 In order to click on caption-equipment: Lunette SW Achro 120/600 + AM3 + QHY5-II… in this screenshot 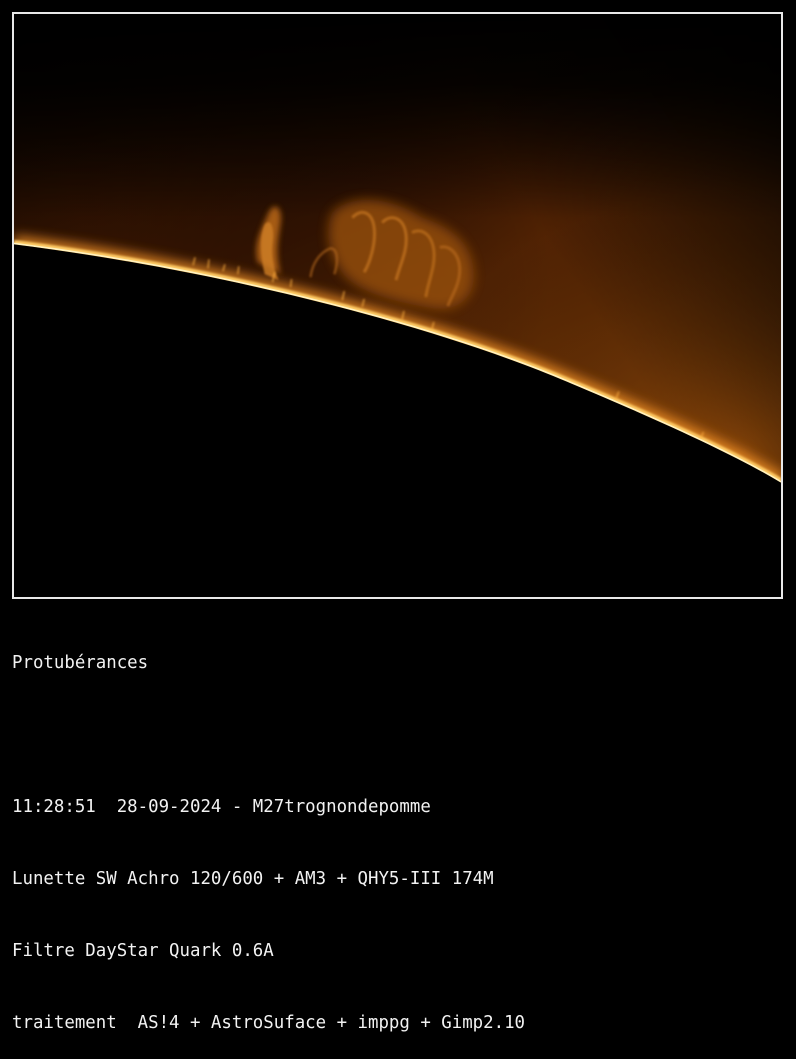, I will do `click(253, 879)`.